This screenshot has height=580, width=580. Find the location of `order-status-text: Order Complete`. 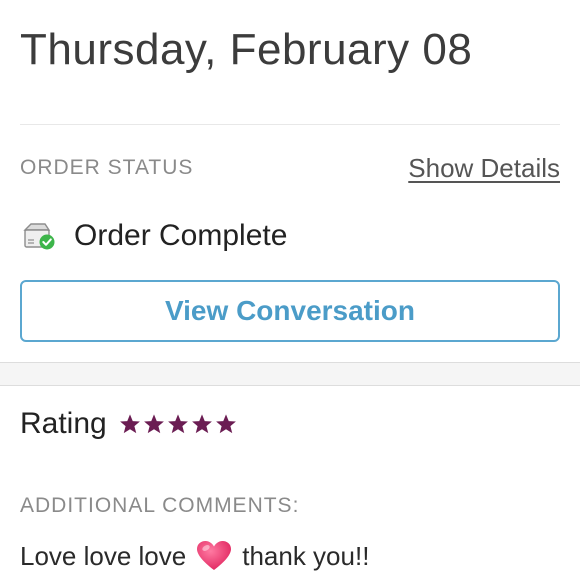

order-status-text: Order Complete is located at coordinates (181, 235).